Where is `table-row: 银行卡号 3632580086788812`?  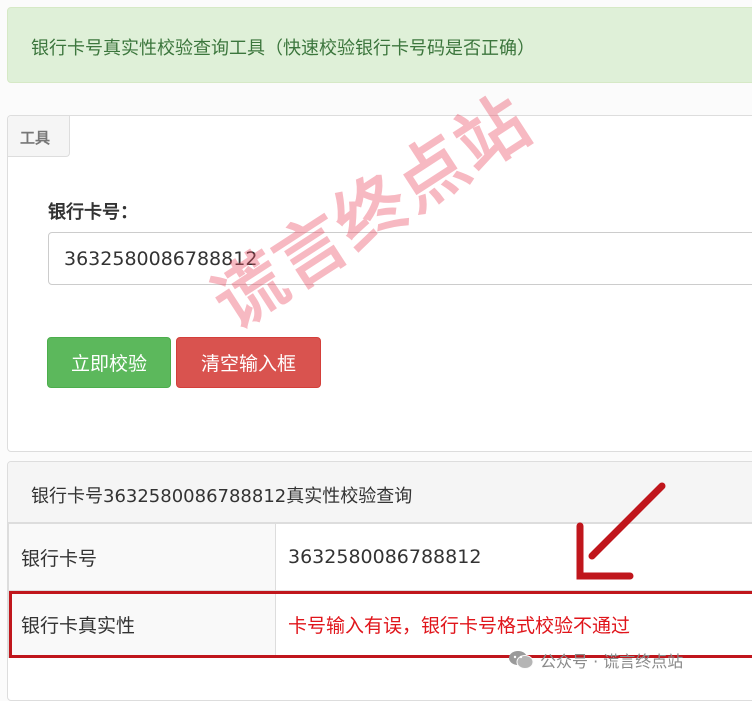
table-row: 银行卡号 3632580086788812 is located at coordinates (380, 557).